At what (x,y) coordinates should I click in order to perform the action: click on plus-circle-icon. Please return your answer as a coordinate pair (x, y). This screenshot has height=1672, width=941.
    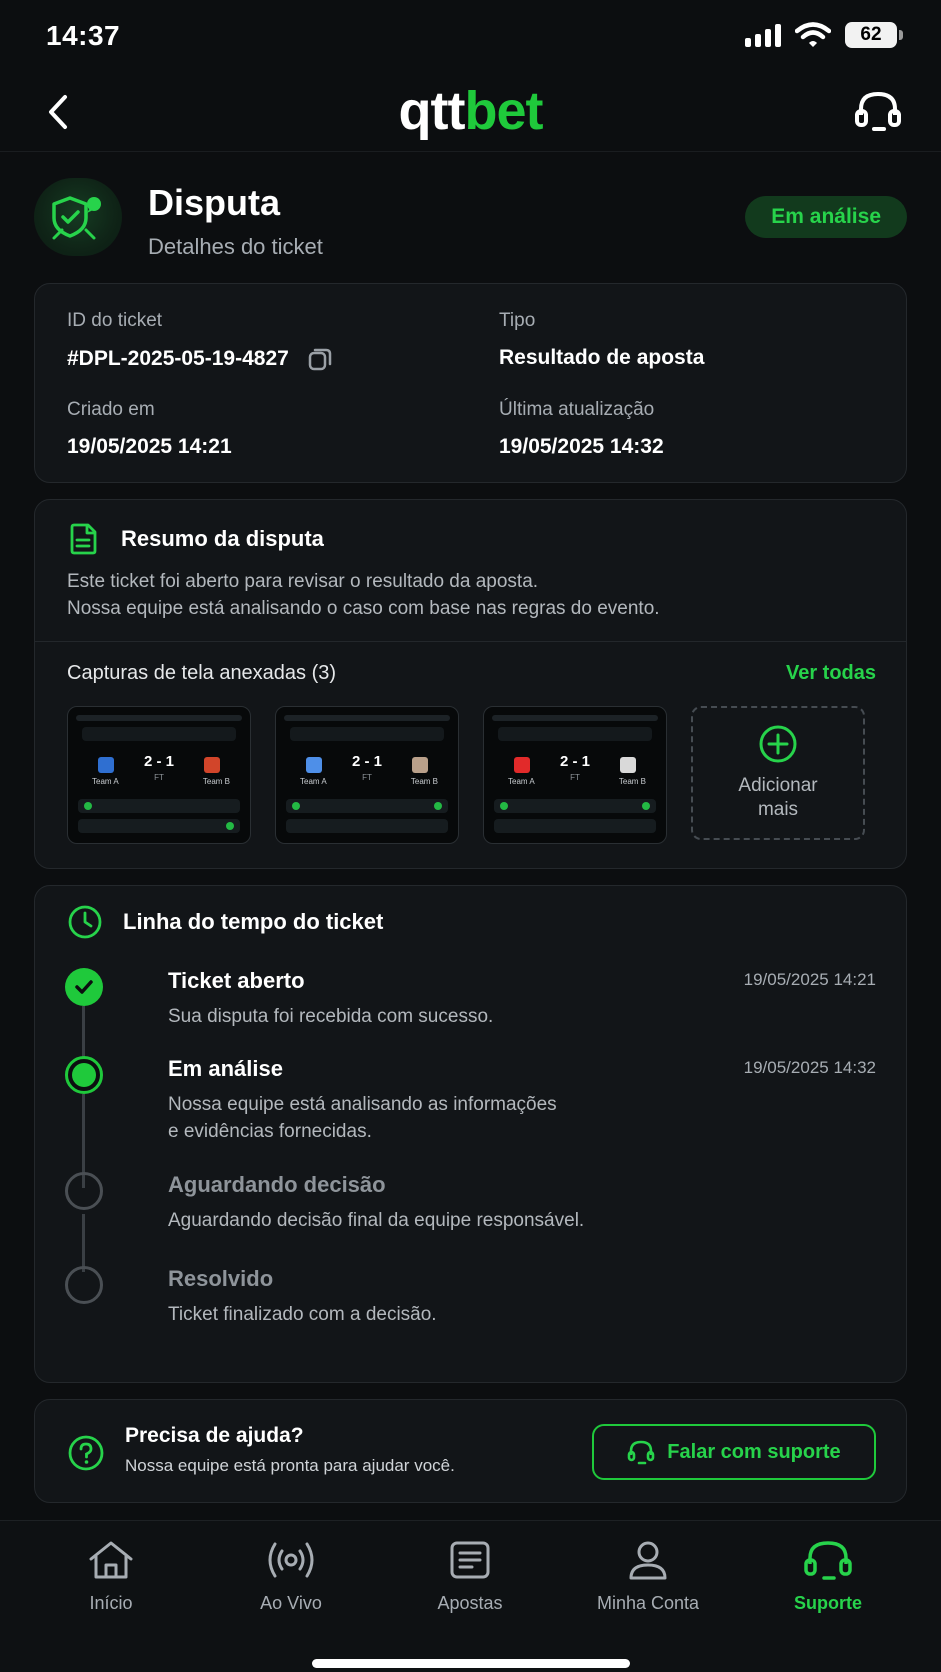
    Looking at the image, I should click on (778, 744).